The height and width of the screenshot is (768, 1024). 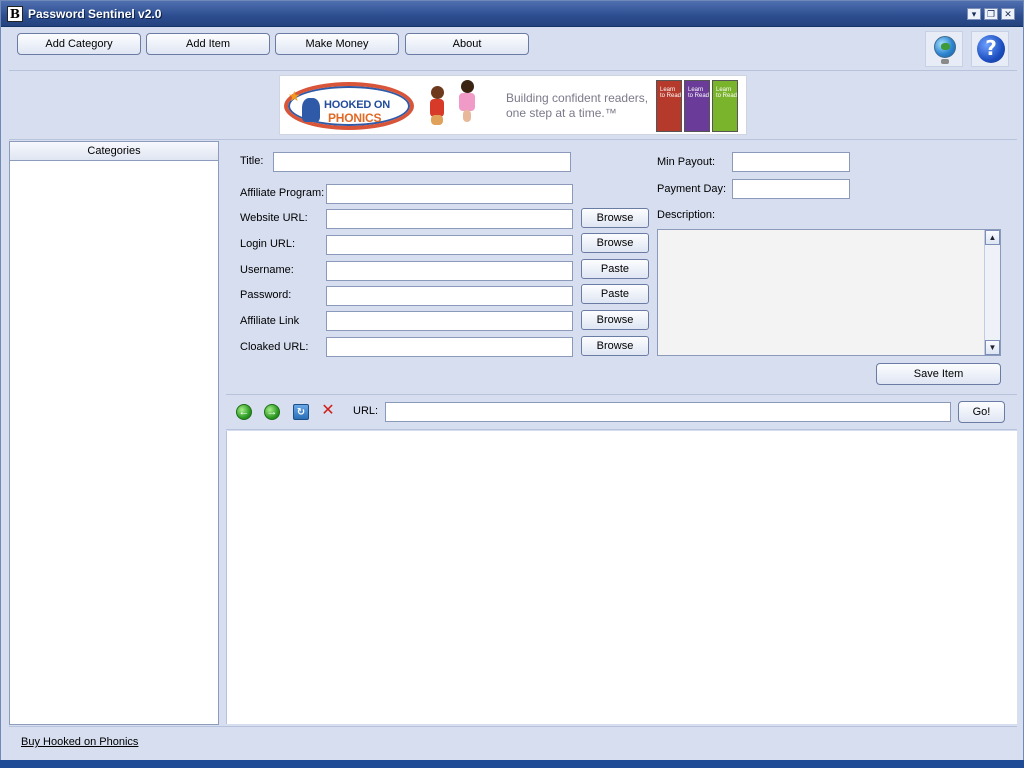 I want to click on description-label: Description:, so click(x=686, y=215).